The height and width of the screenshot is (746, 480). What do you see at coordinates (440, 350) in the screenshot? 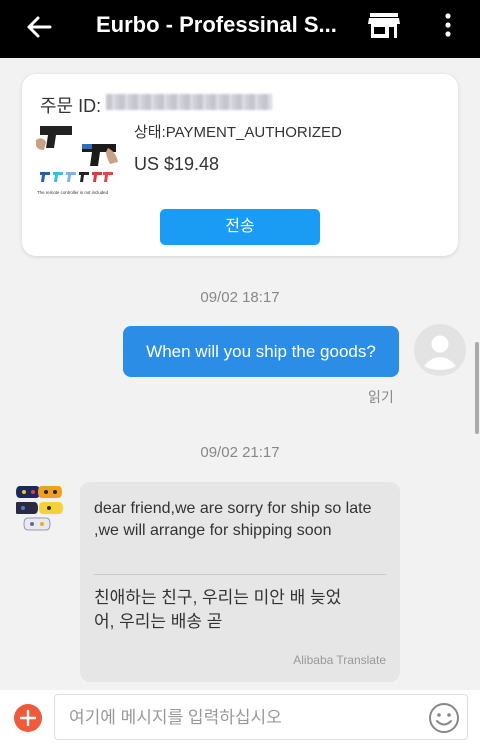
I see `user-avatar-icon` at bounding box center [440, 350].